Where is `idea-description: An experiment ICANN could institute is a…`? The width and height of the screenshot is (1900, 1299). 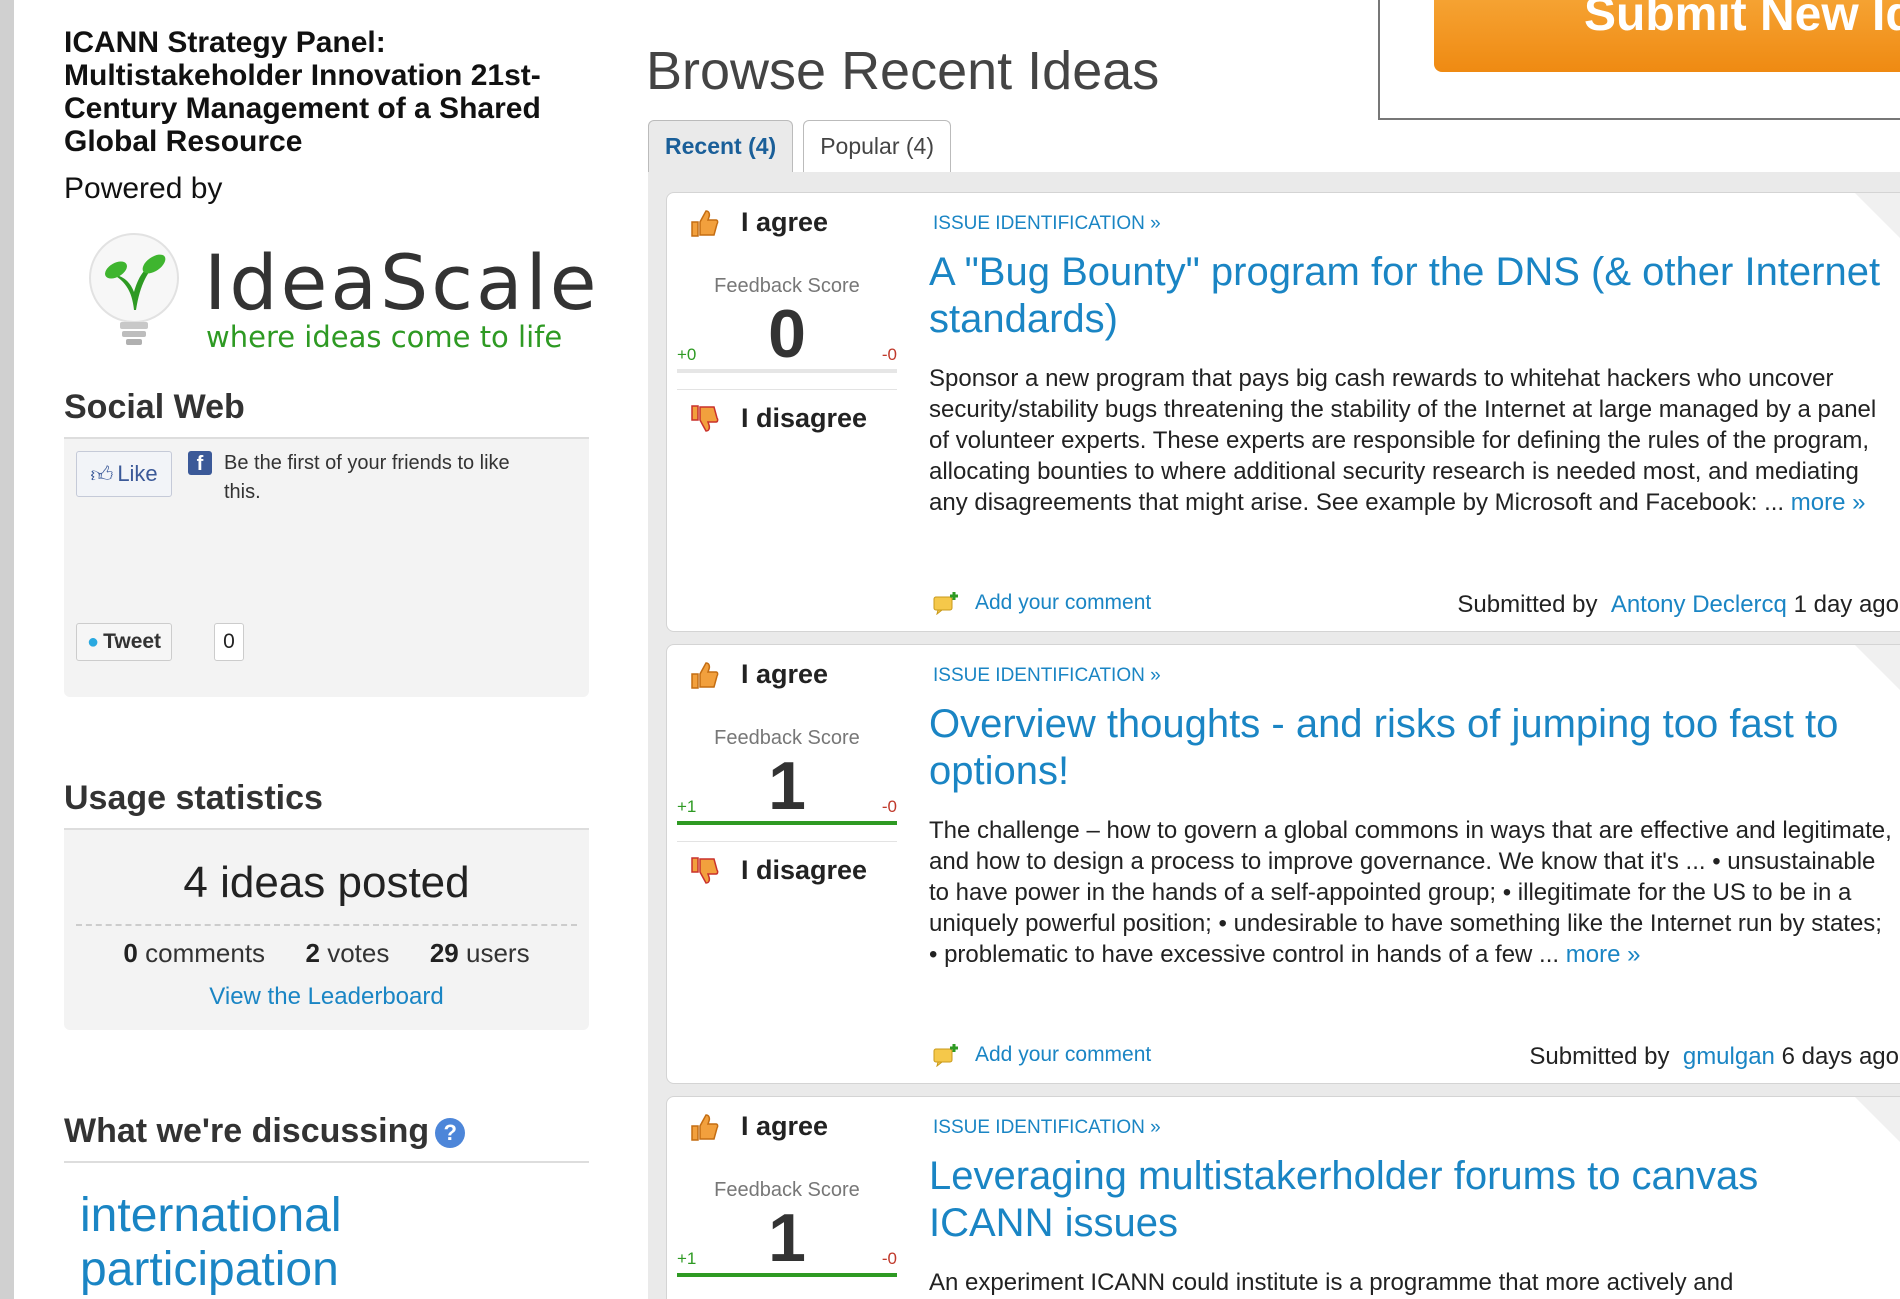
idea-description: An experiment ICANN could institute is a… is located at coordinates (1331, 1282).